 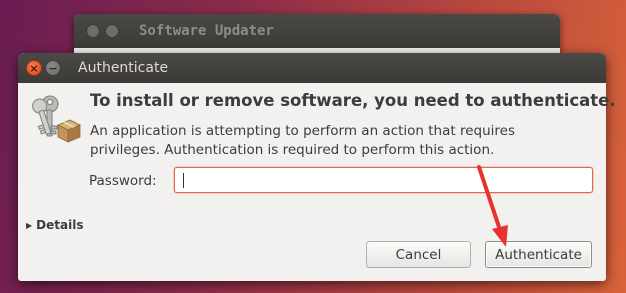 What do you see at coordinates (312, 68) in the screenshot?
I see `dialog-titlebar: × − Authenticate` at bounding box center [312, 68].